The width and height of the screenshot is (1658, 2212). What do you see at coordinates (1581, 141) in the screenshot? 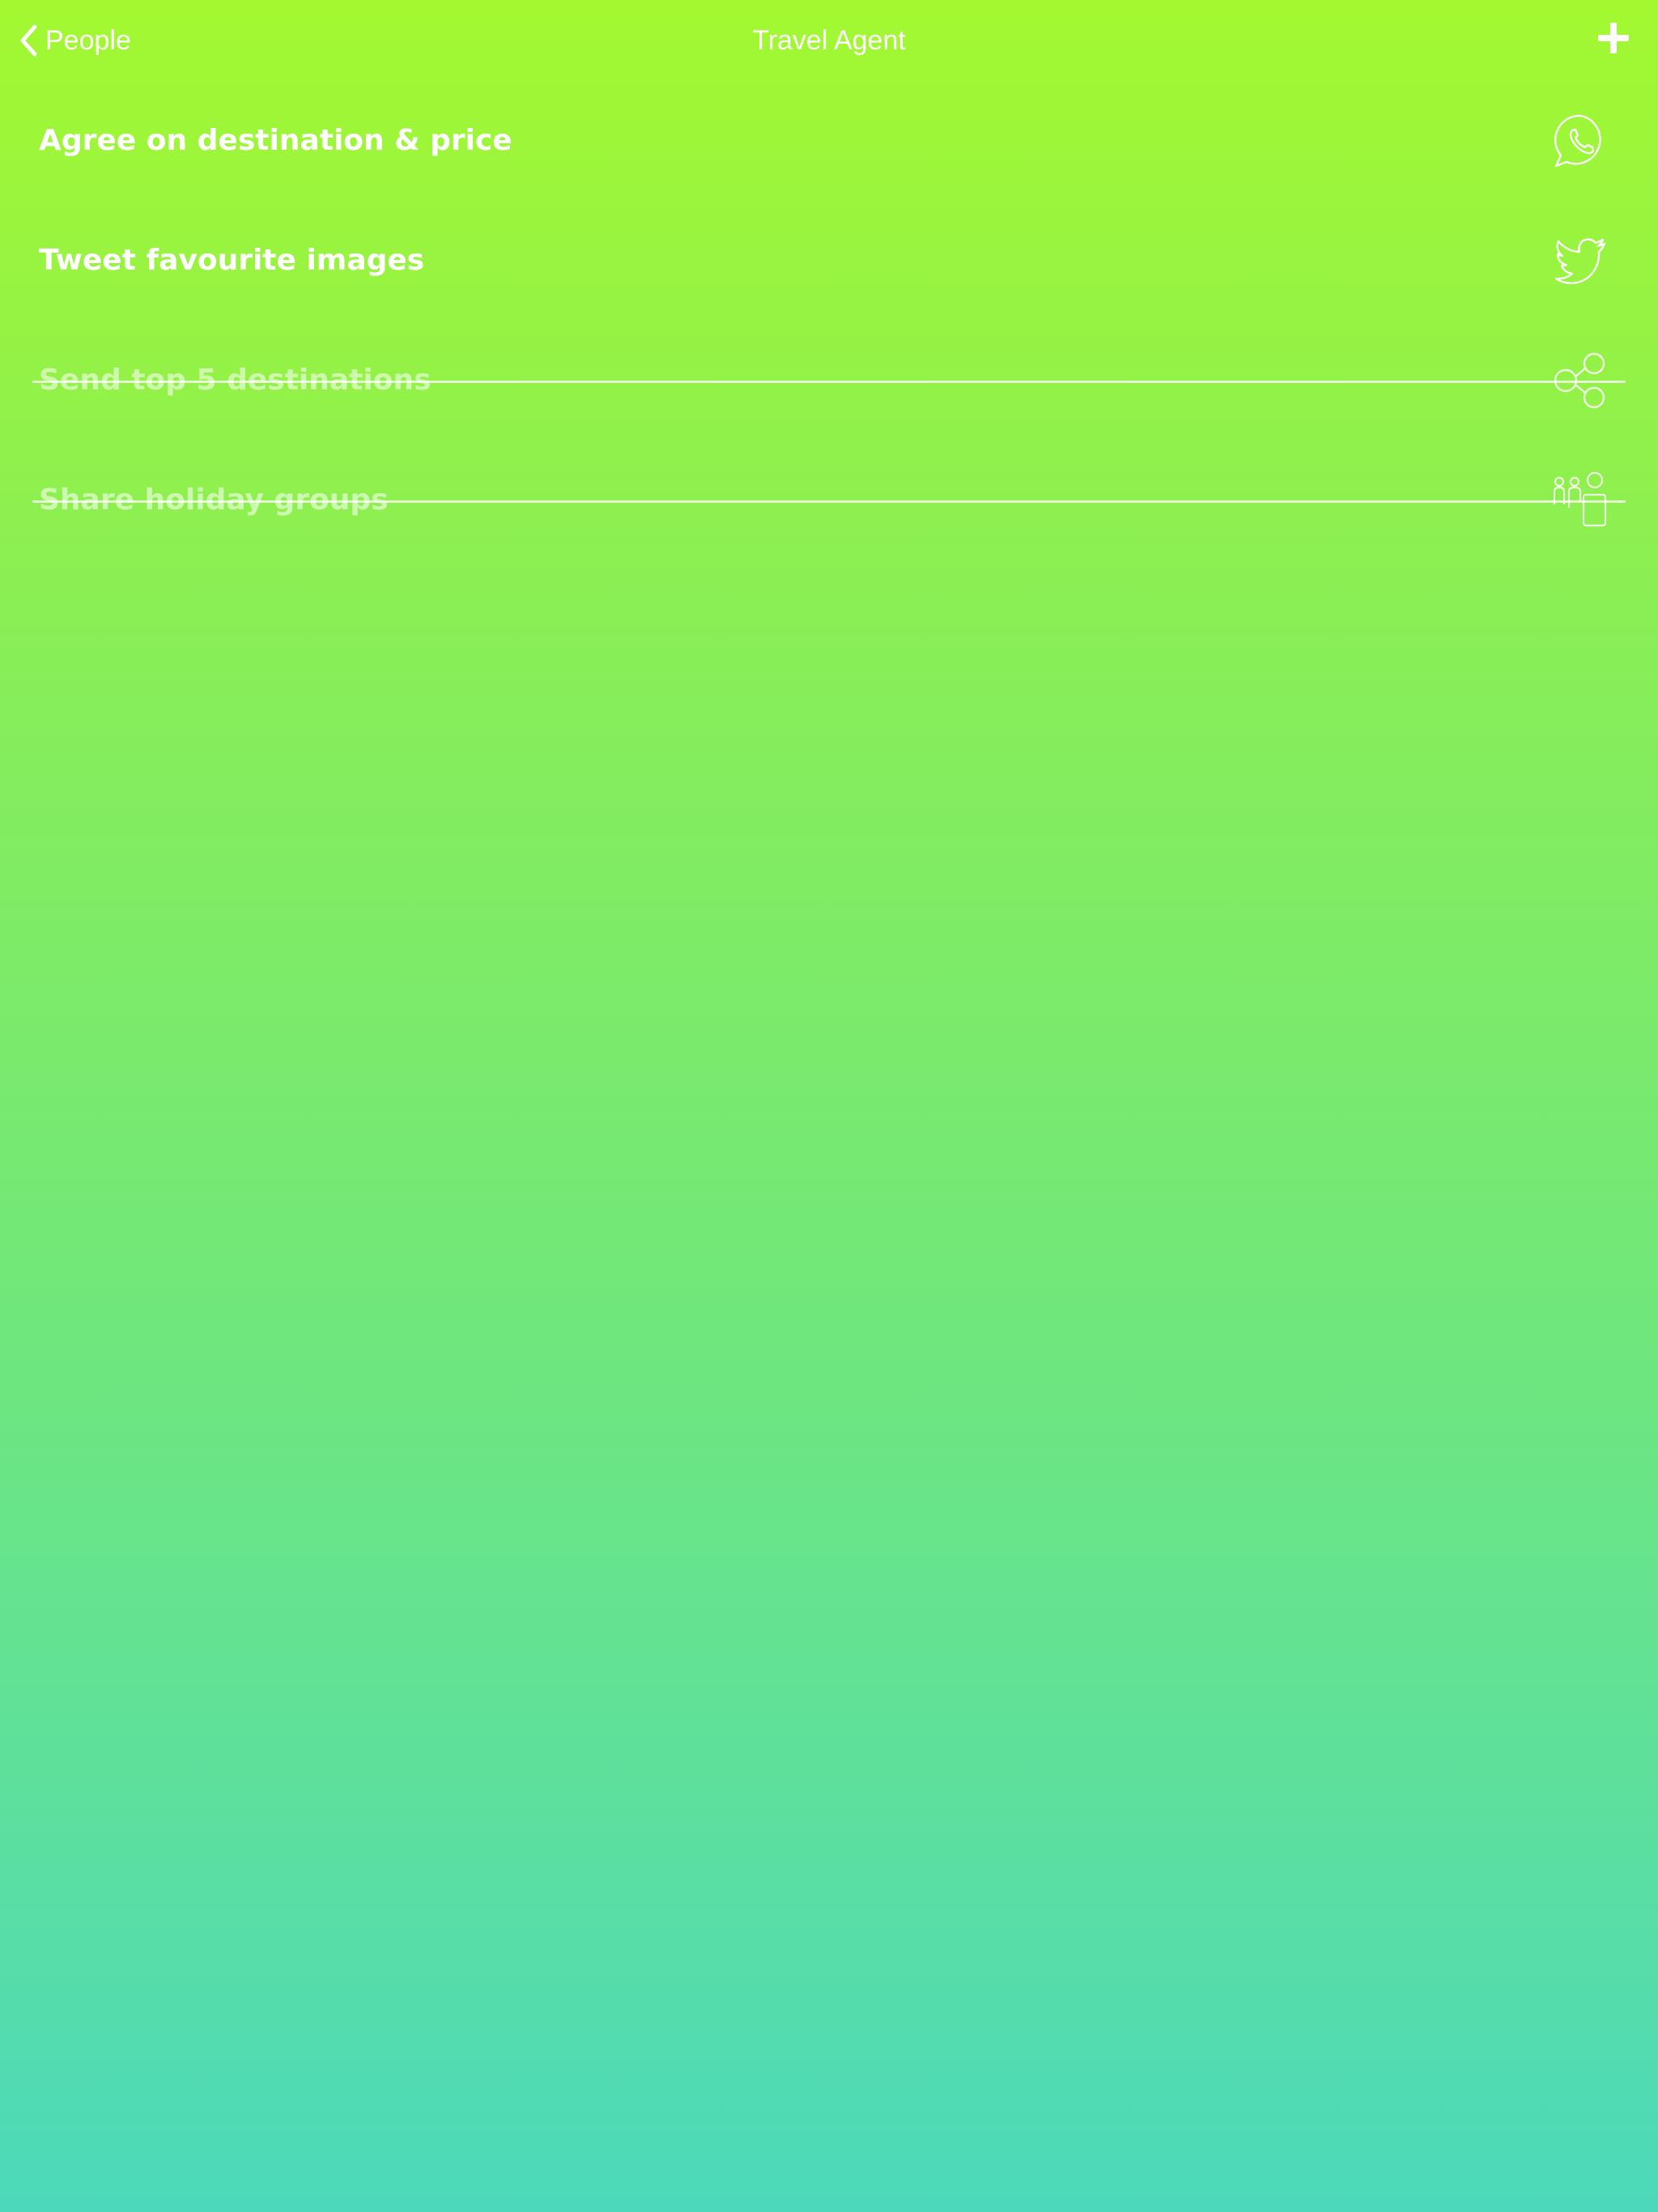
I see `whatsapp-icon` at bounding box center [1581, 141].